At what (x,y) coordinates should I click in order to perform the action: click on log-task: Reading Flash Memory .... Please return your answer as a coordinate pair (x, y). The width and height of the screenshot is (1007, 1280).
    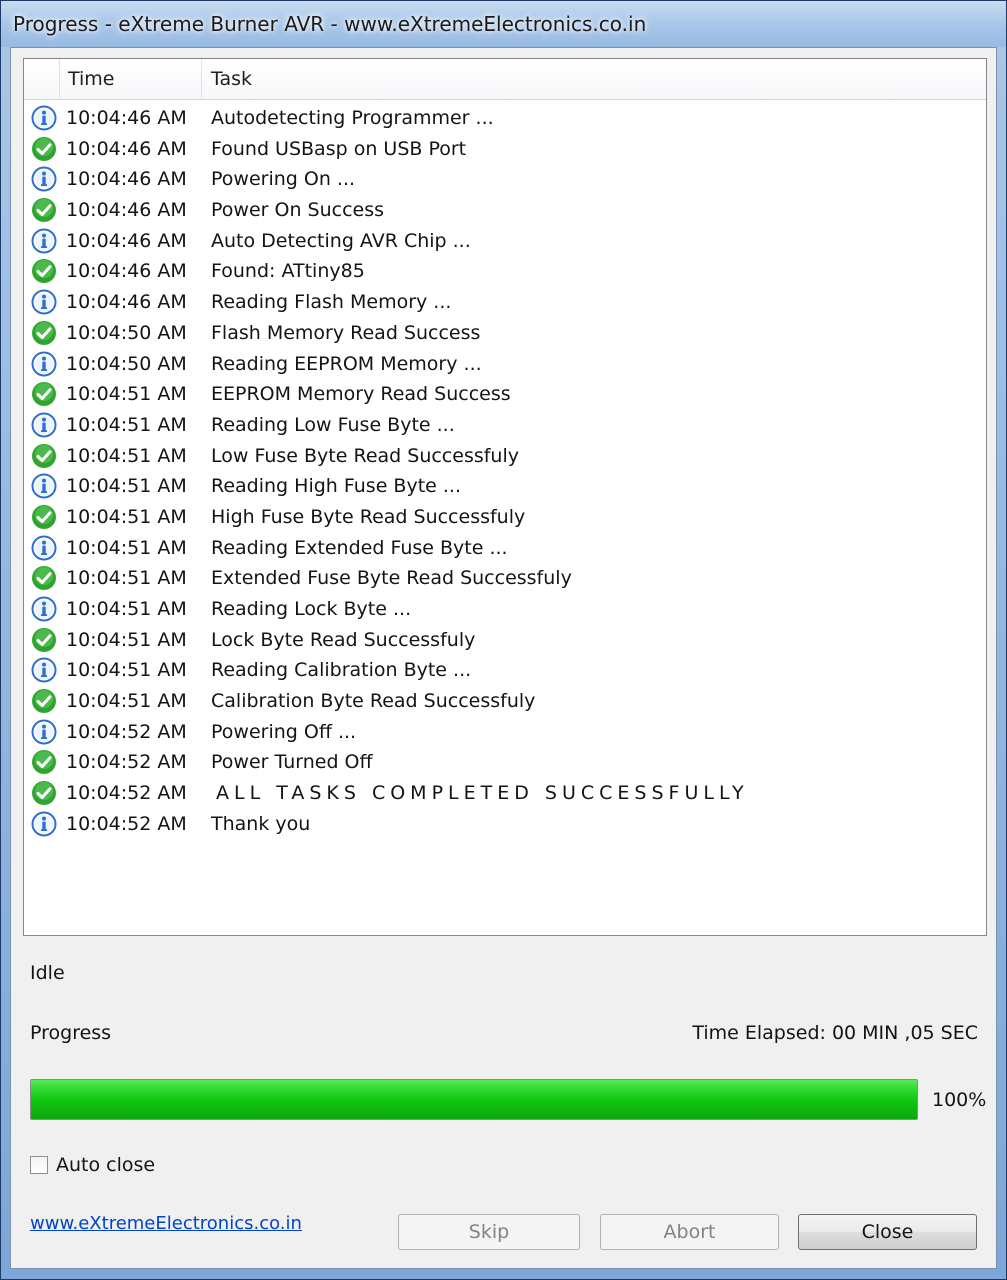
    Looking at the image, I should click on (331, 302).